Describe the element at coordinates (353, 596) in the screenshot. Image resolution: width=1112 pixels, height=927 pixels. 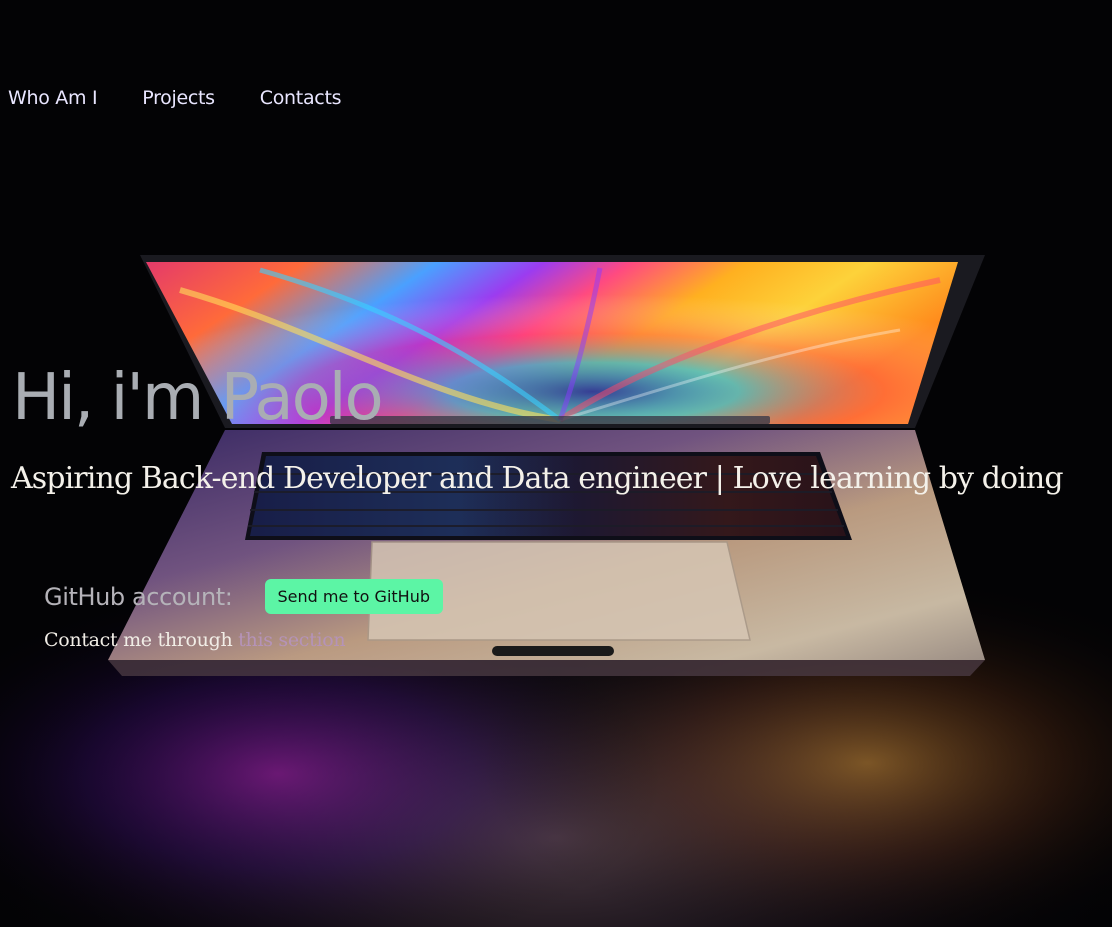
I see `github-button: Send me to GitHub` at that location.